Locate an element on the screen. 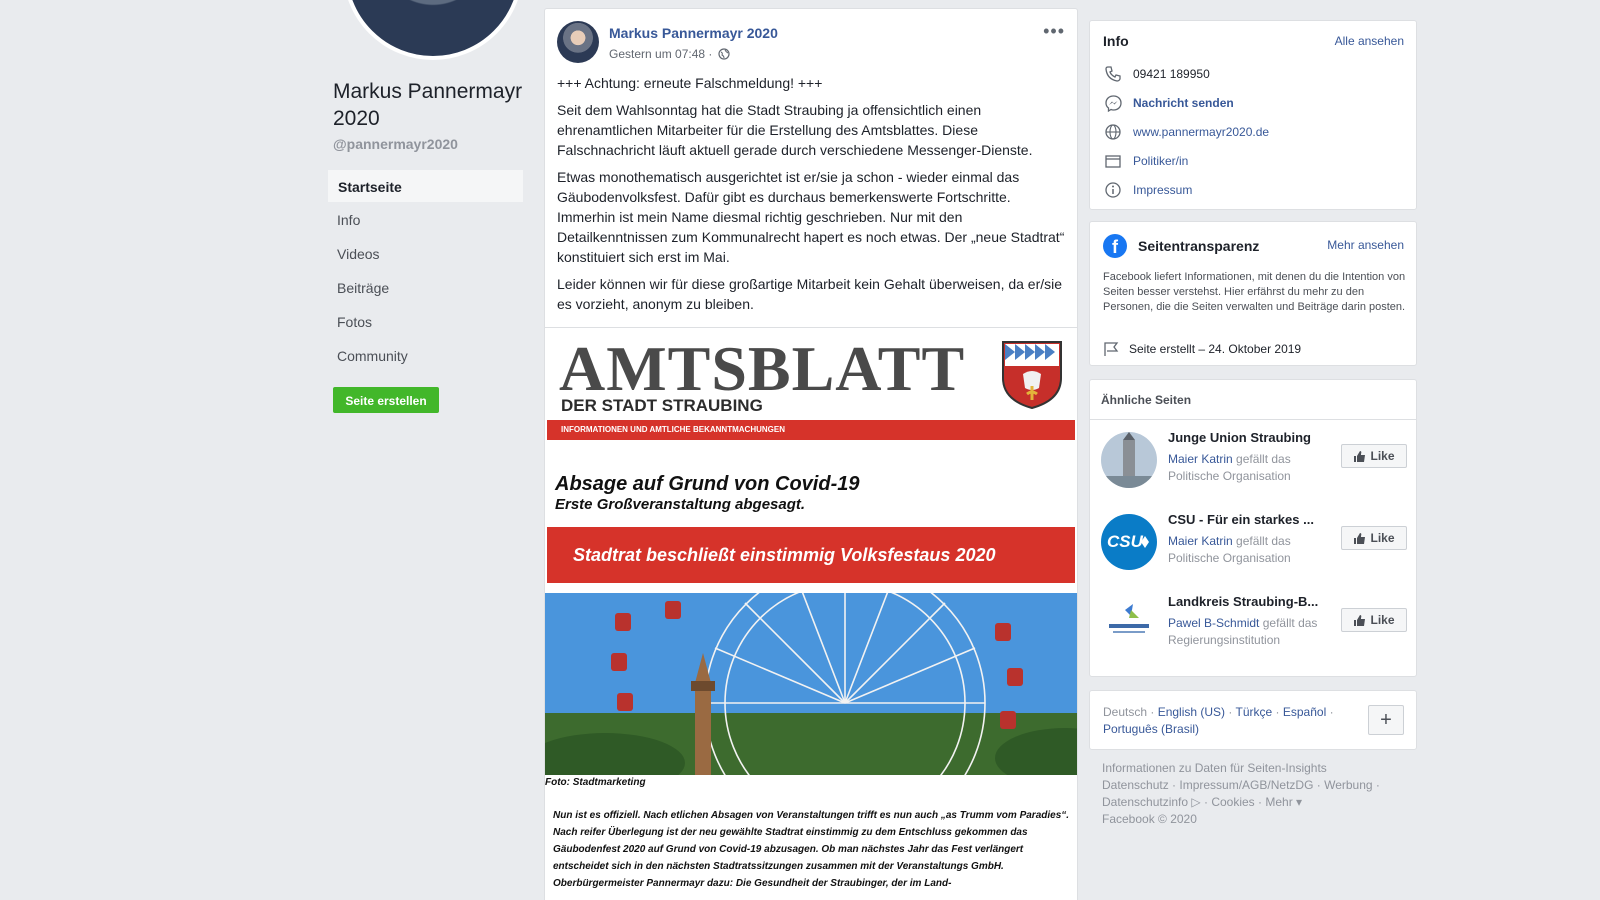  info-impressum: Impressum is located at coordinates (1163, 190).